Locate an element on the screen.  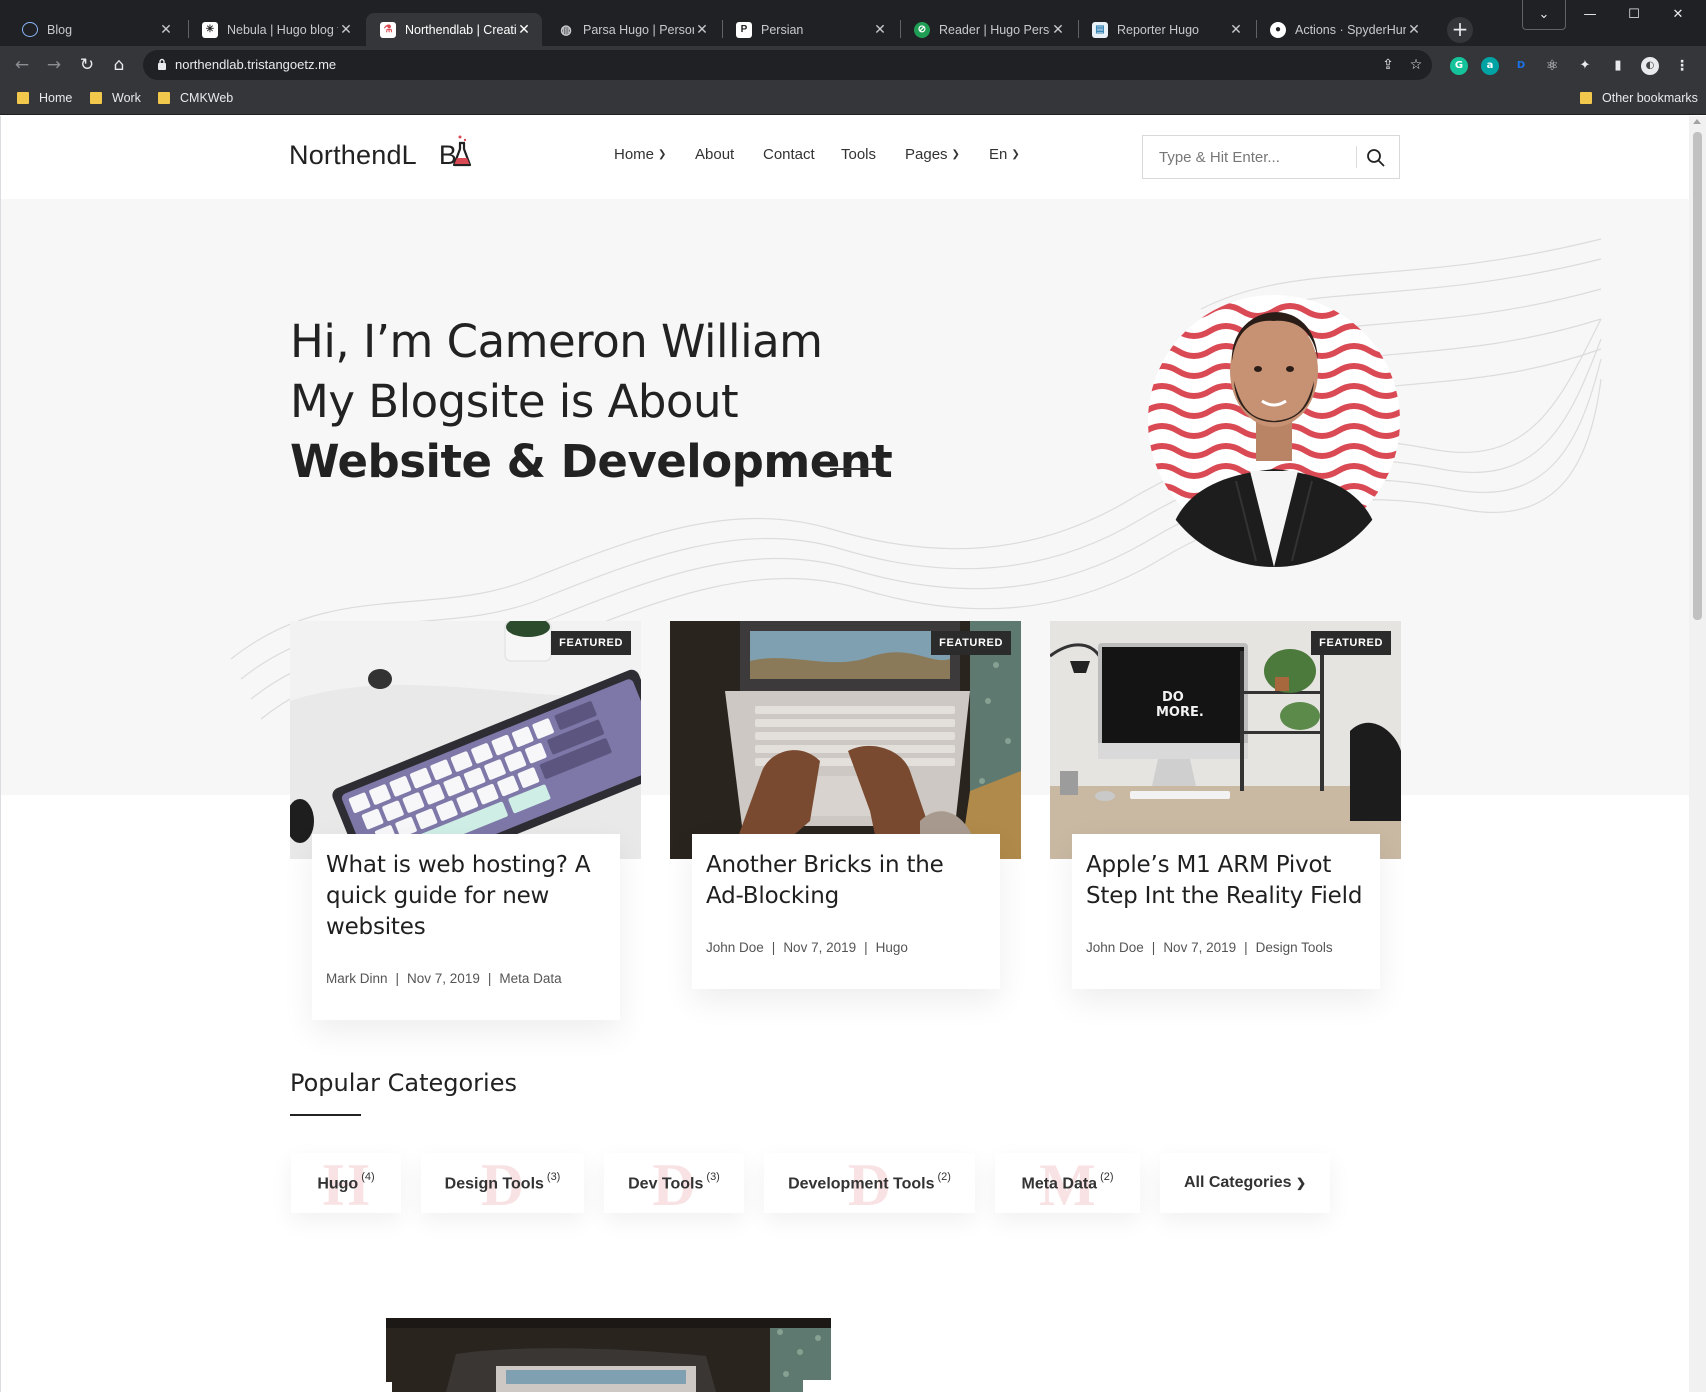
nav-tools: Tools is located at coordinates (858, 154).